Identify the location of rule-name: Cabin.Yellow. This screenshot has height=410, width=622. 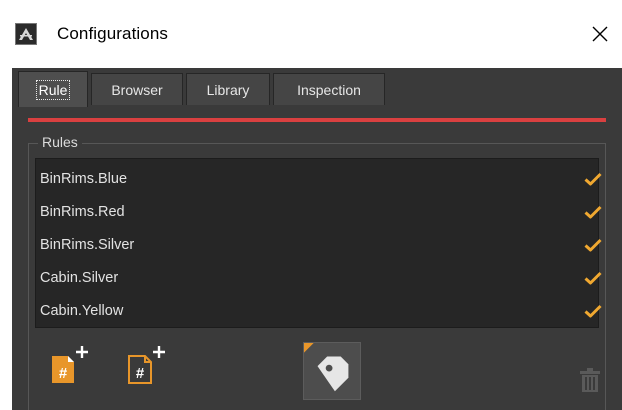
(82, 310).